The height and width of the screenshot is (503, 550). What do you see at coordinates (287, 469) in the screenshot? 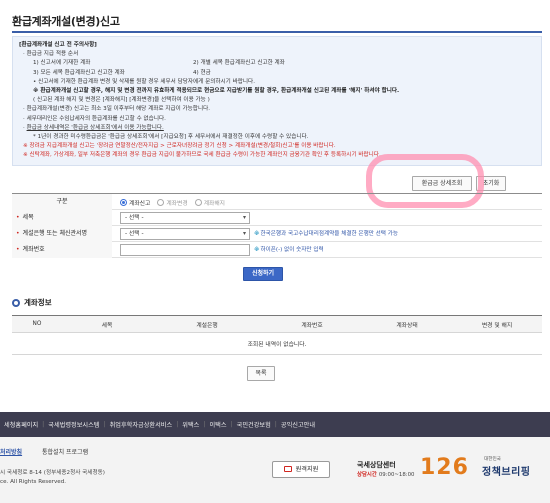
I see `monitor-icon` at bounding box center [287, 469].